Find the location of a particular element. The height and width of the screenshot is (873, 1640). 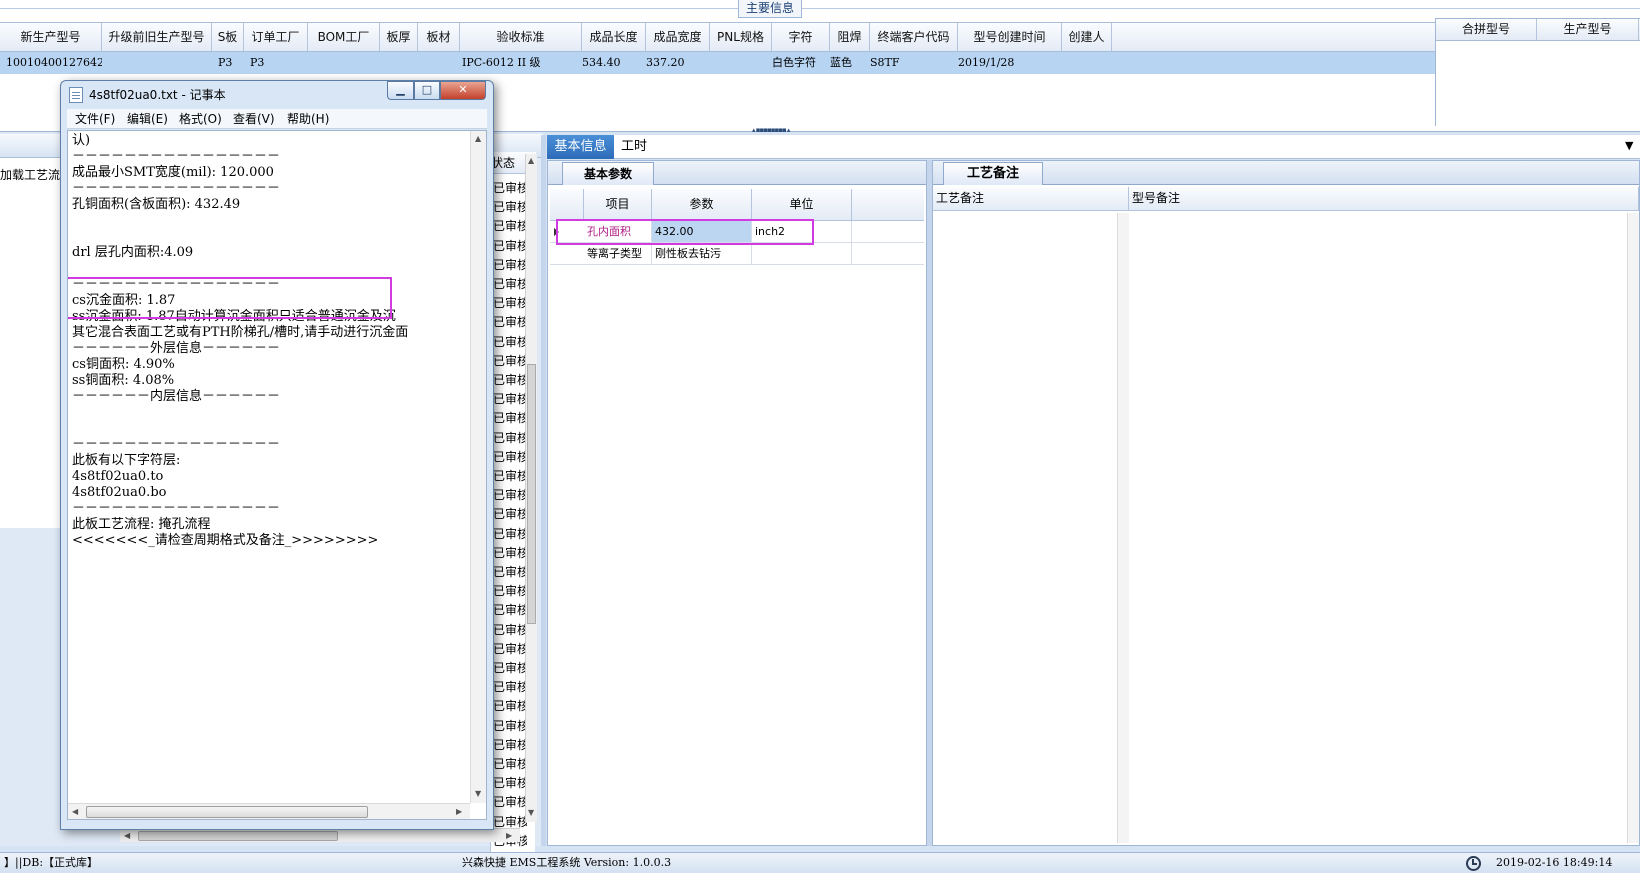

col-header-solder-mask: 阻焊 is located at coordinates (850, 37).